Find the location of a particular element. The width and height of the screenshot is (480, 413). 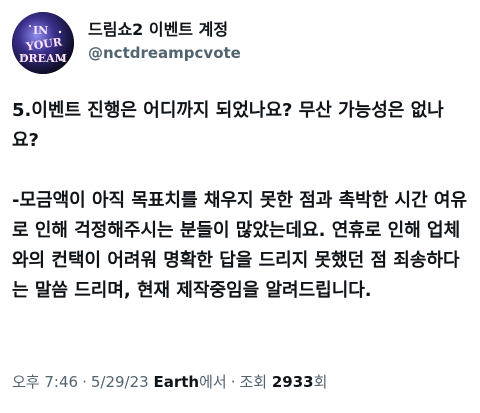

views-suffix: 회 is located at coordinates (320, 382).